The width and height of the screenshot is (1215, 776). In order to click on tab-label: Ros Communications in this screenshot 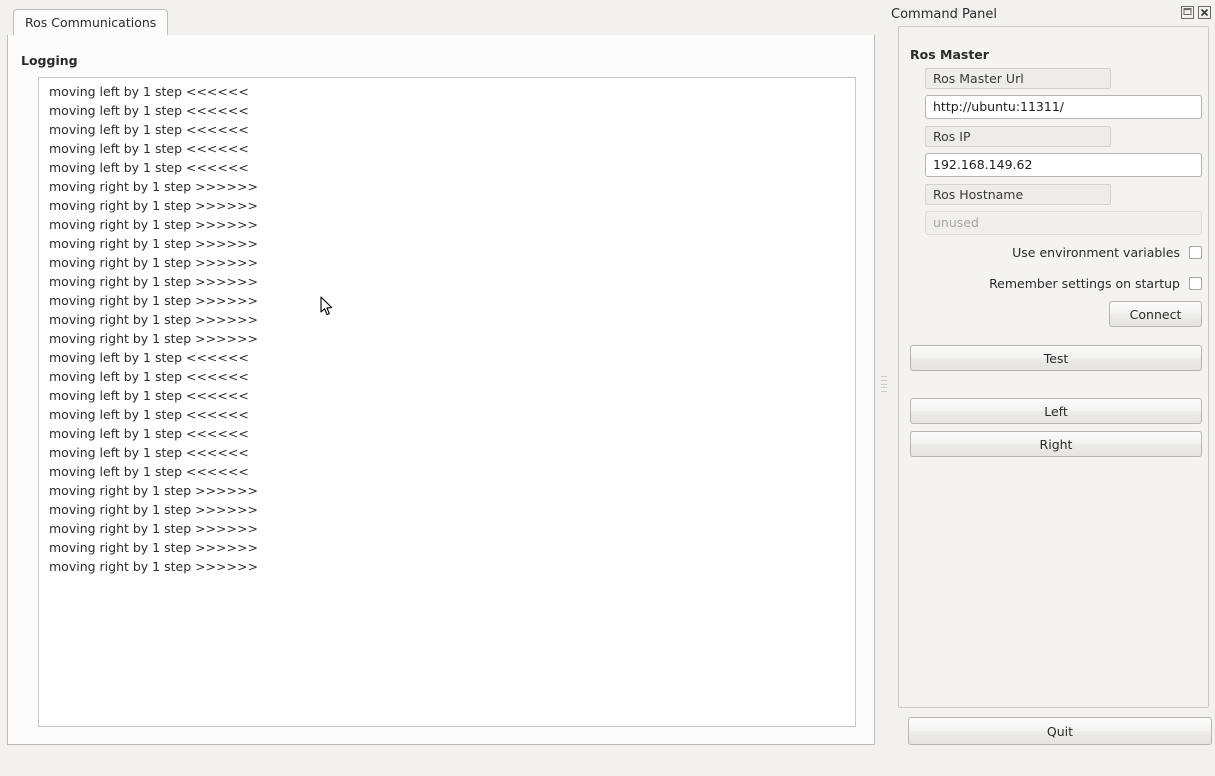, I will do `click(91, 22)`.